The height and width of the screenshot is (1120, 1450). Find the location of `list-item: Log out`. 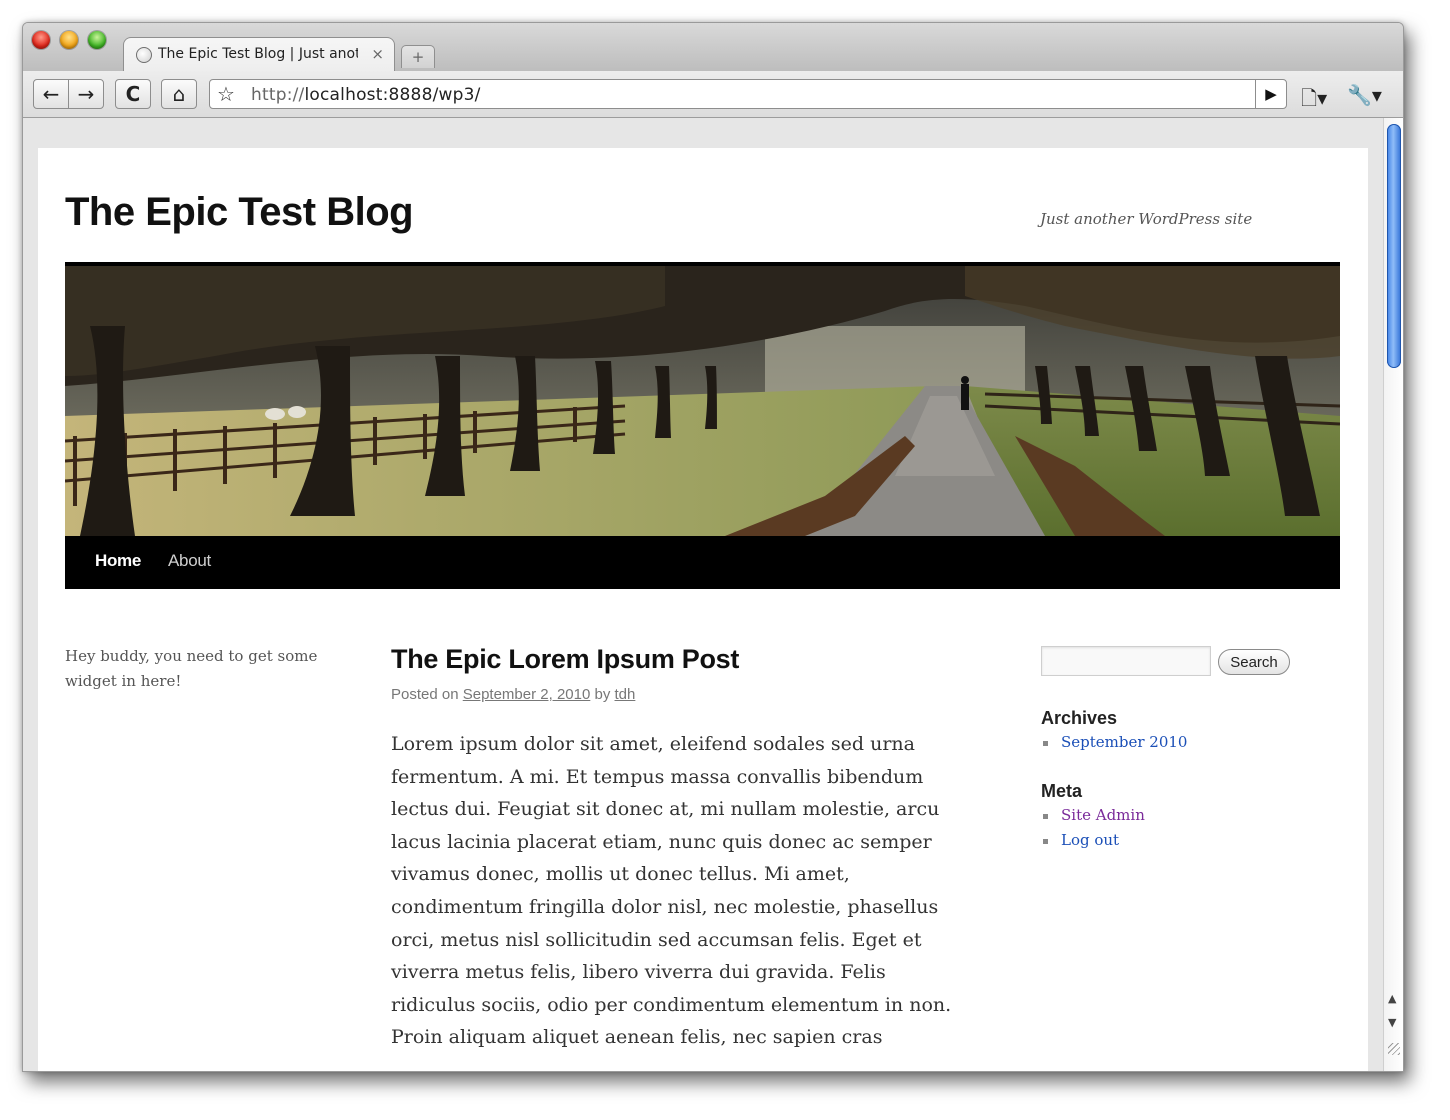

list-item: Log out is located at coordinates (1093, 840).